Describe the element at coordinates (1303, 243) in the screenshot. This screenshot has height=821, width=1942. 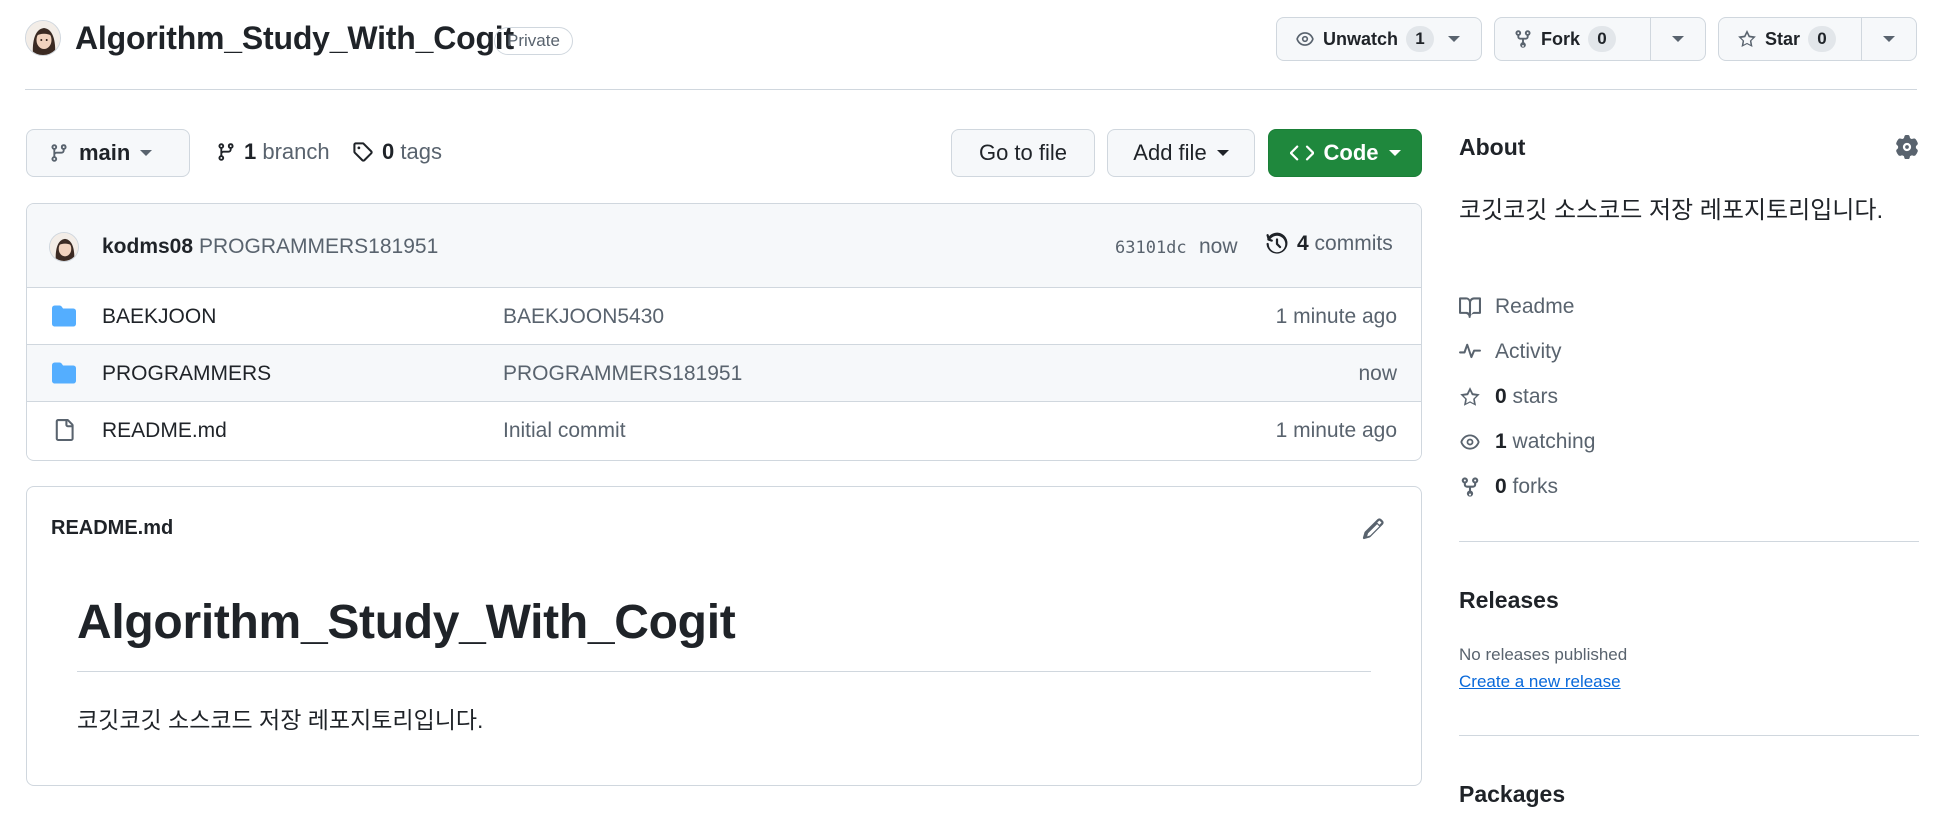
I see `commit-count: 4` at that location.